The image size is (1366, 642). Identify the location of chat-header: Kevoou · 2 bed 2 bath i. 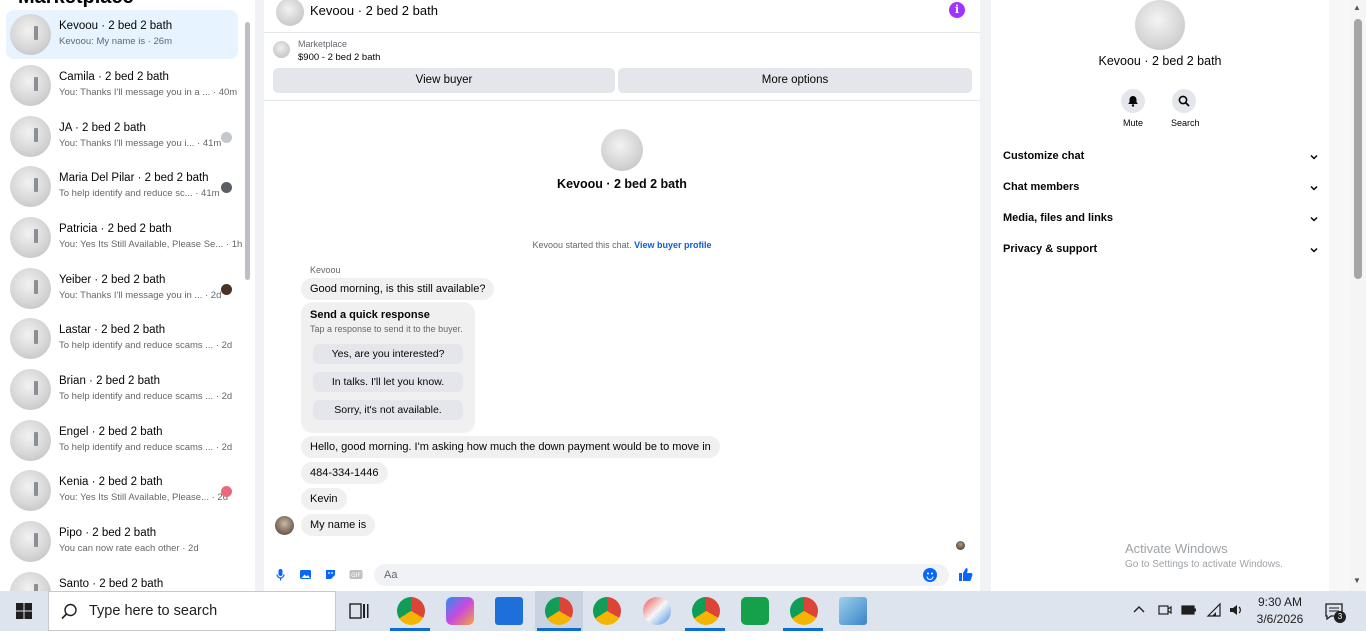
(622, 16).